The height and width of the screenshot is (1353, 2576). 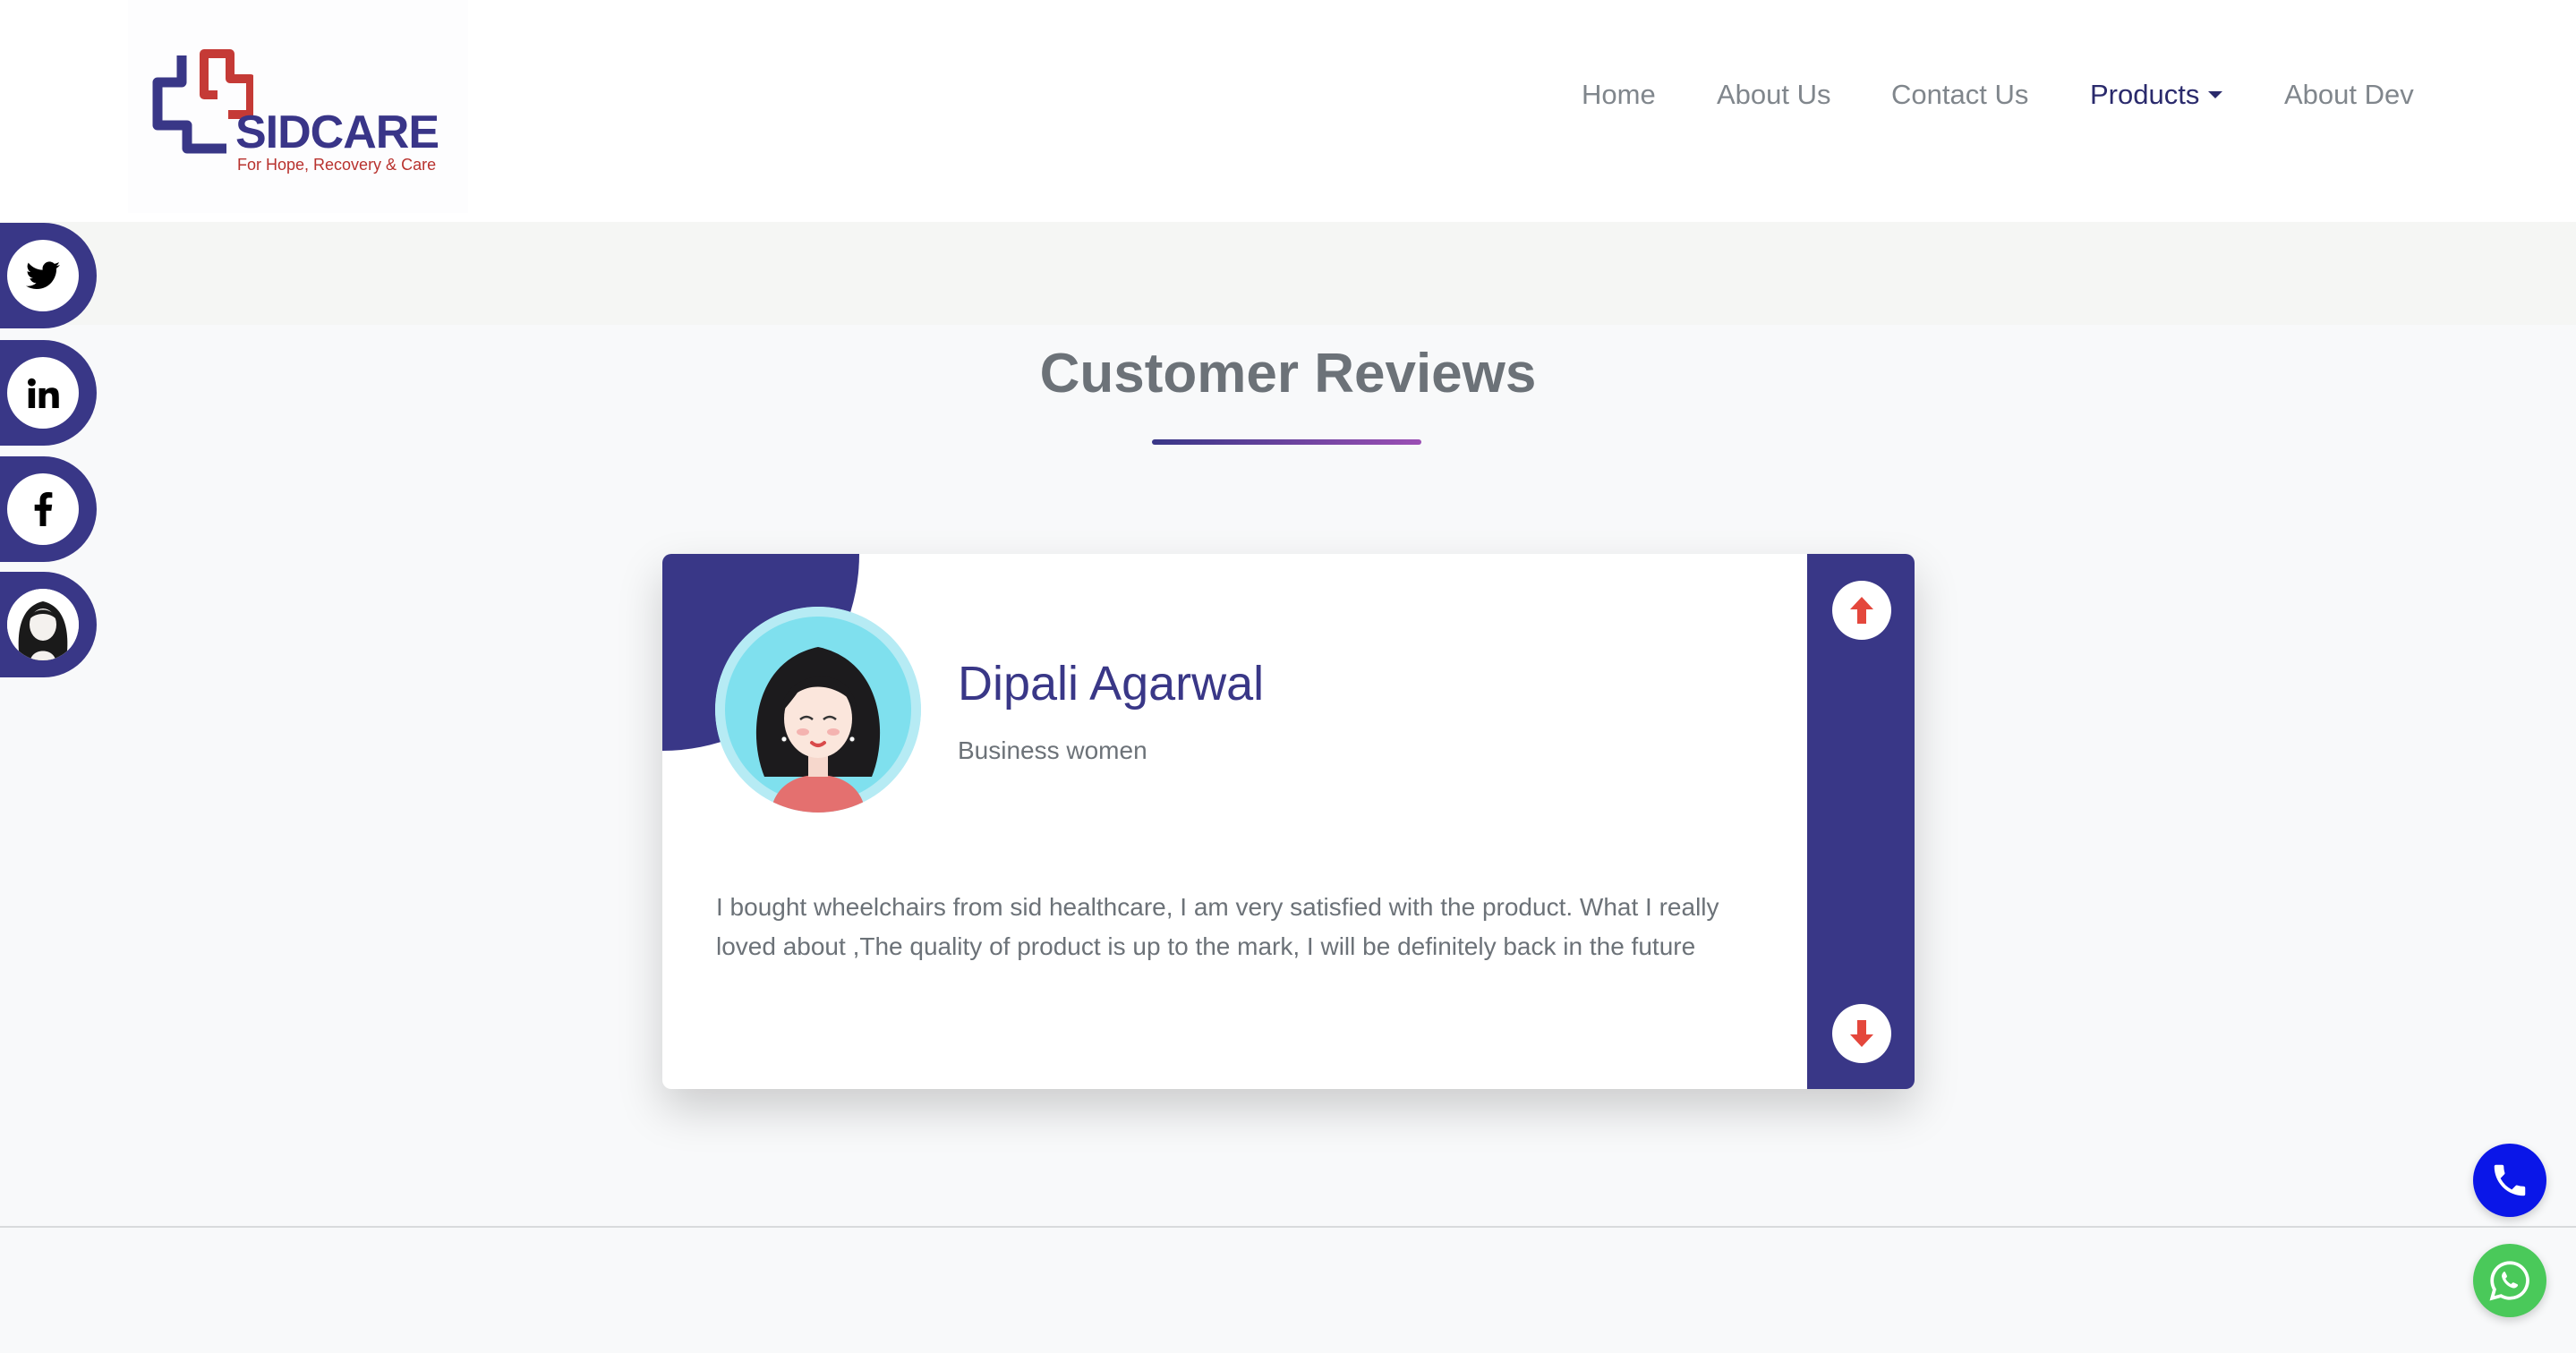 What do you see at coordinates (43, 275) in the screenshot?
I see `twitter-icon` at bounding box center [43, 275].